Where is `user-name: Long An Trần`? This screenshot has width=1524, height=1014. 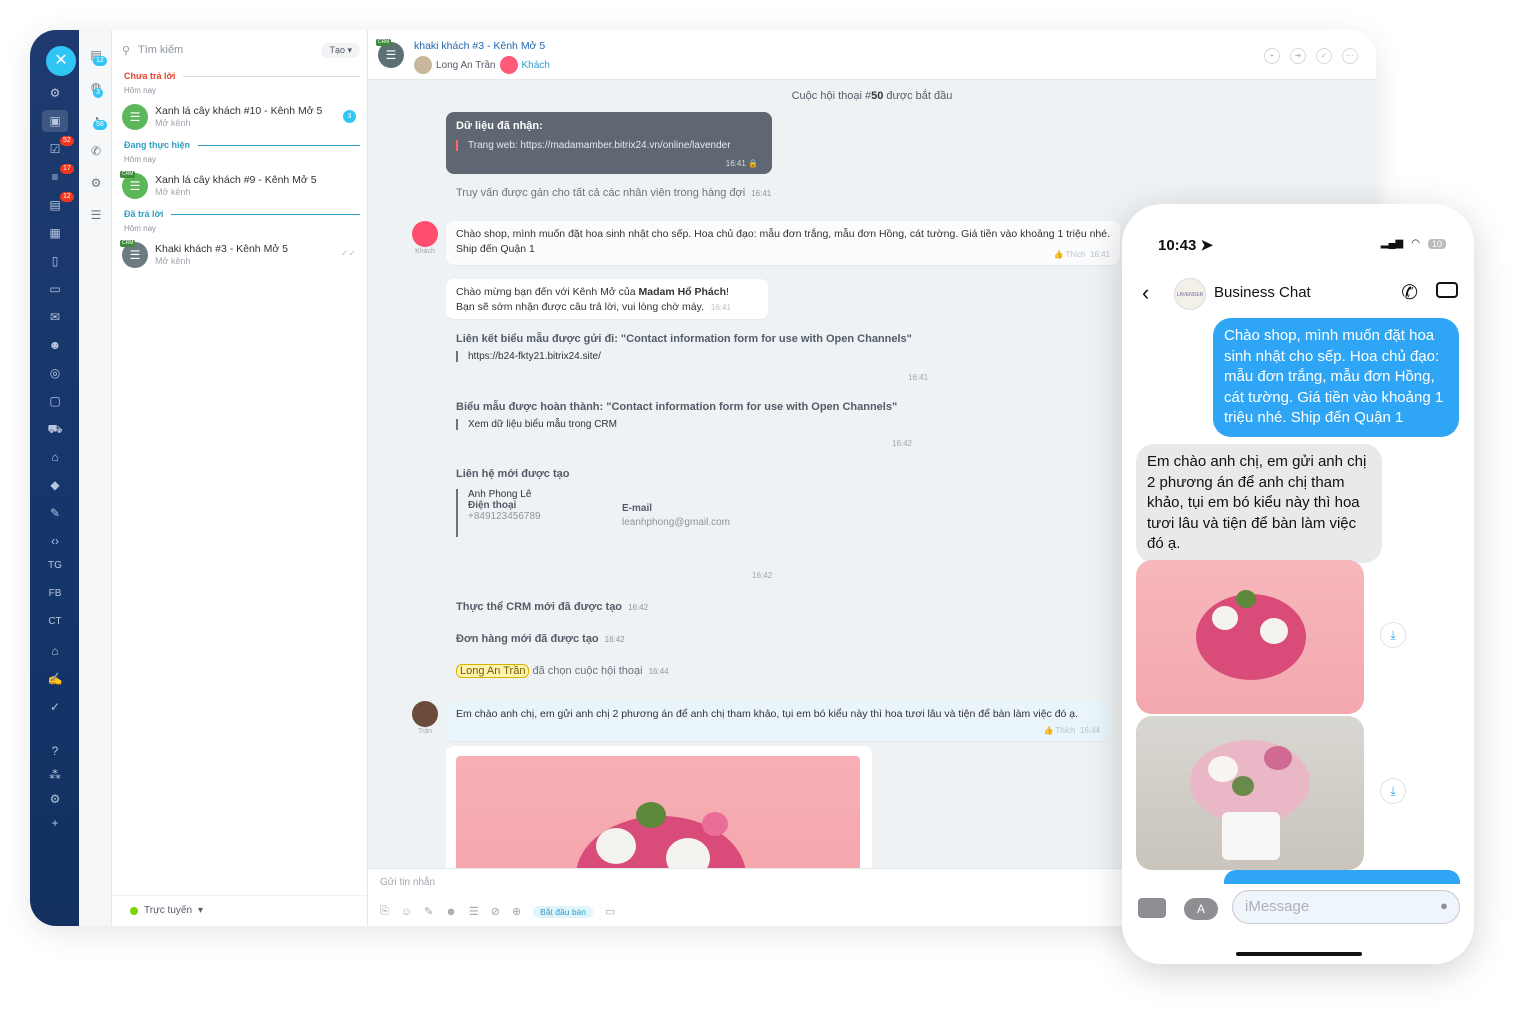
user-name: Long An Trần is located at coordinates (466, 65).